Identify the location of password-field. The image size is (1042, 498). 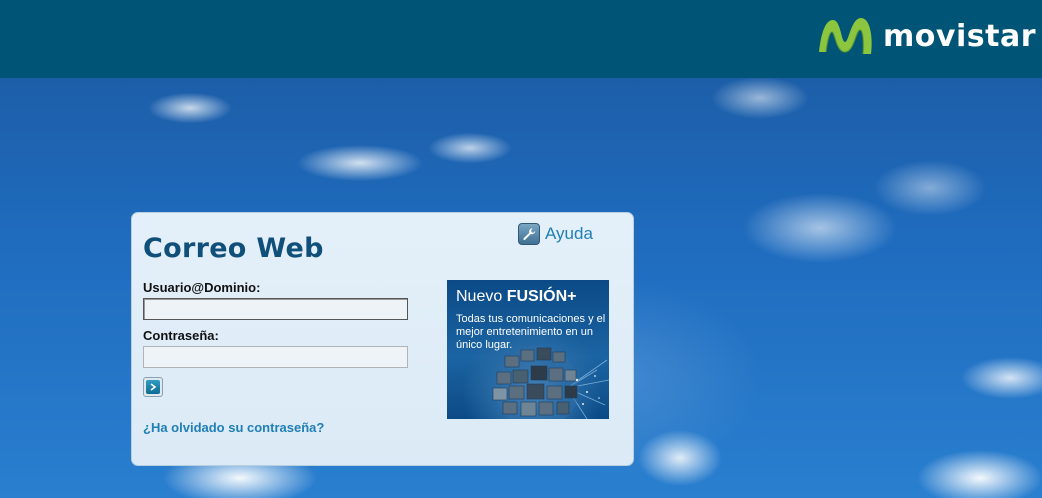
(275, 357).